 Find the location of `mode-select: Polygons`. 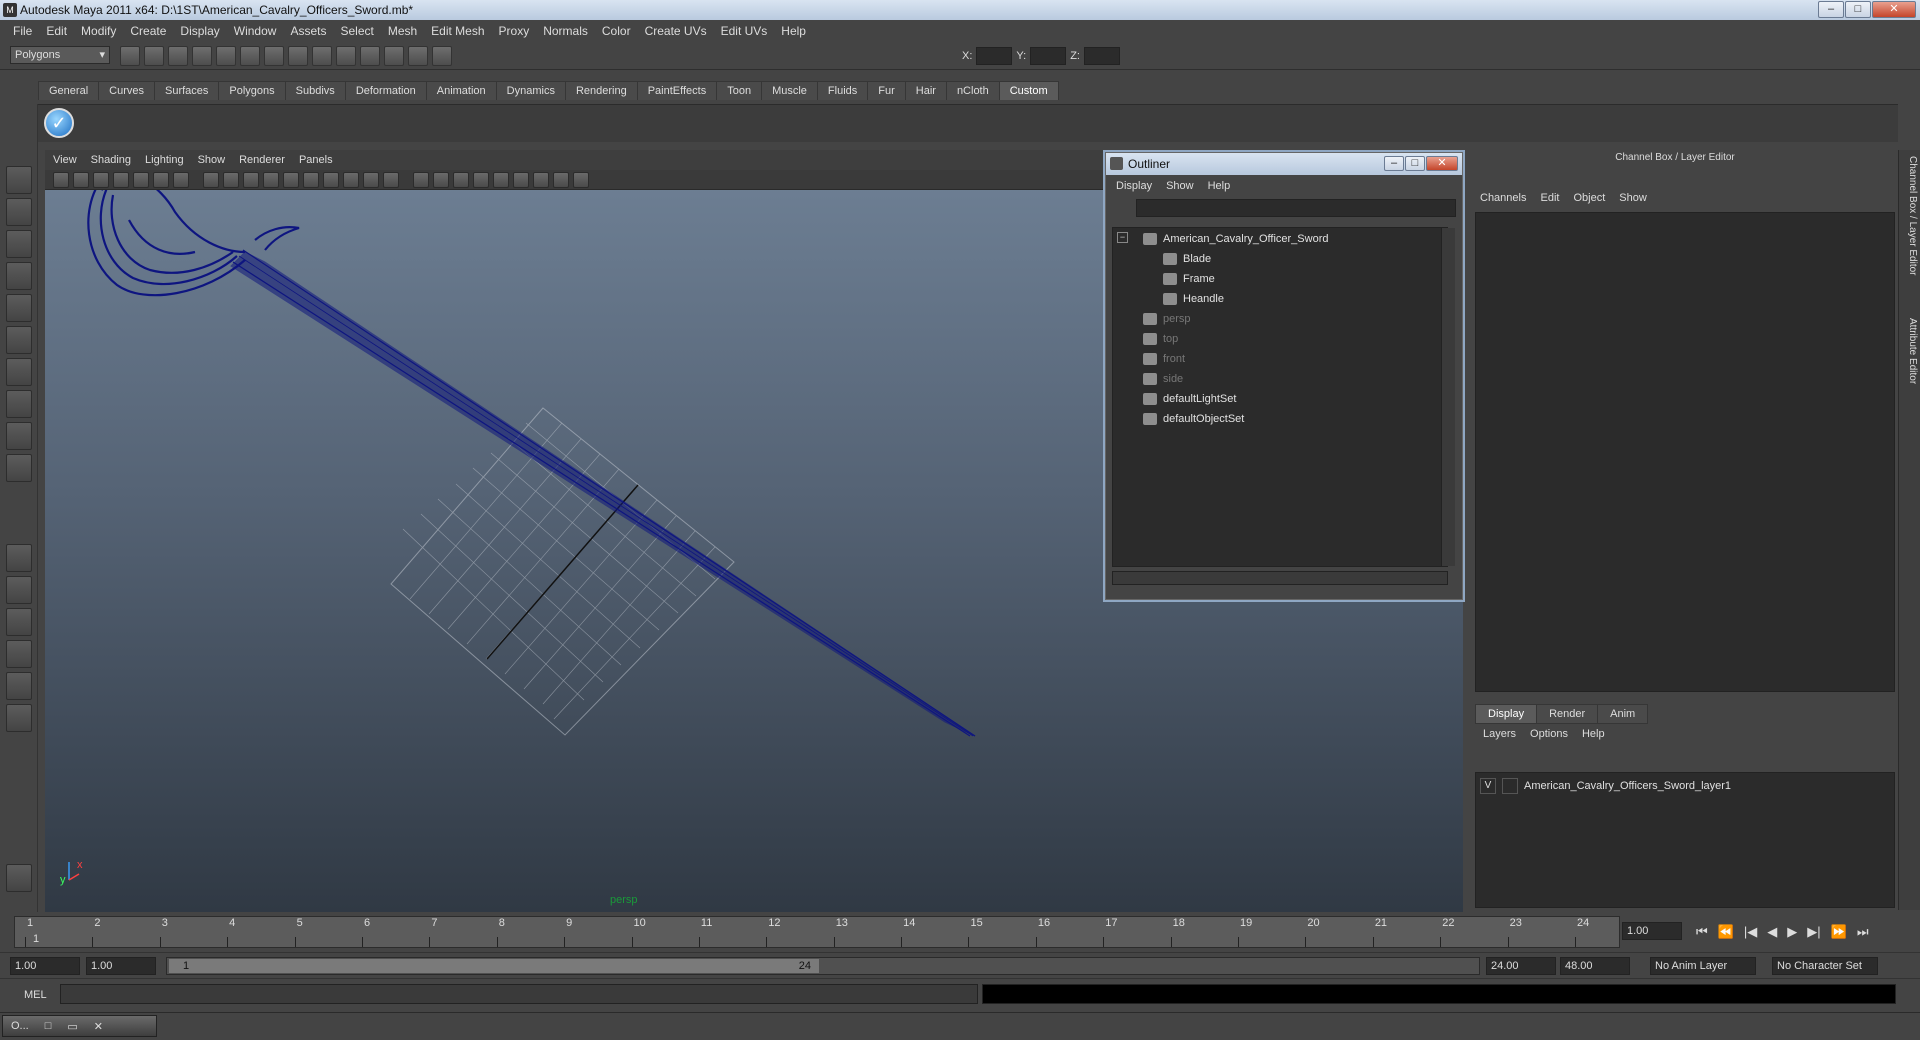

mode-select: Polygons is located at coordinates (60, 55).